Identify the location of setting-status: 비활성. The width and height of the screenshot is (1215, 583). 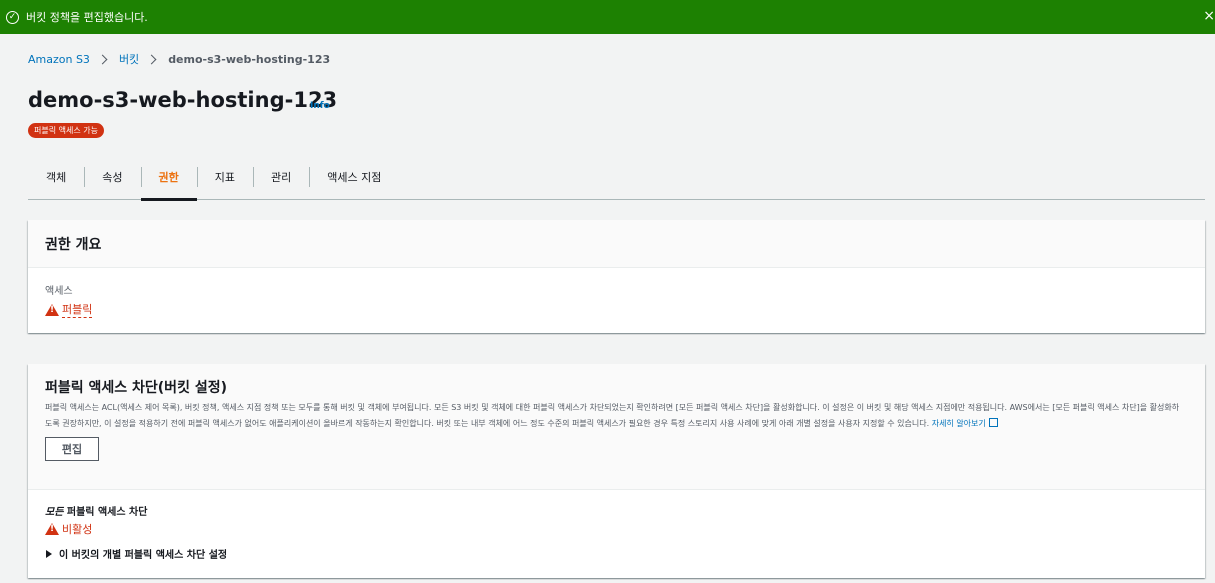
(77, 529).